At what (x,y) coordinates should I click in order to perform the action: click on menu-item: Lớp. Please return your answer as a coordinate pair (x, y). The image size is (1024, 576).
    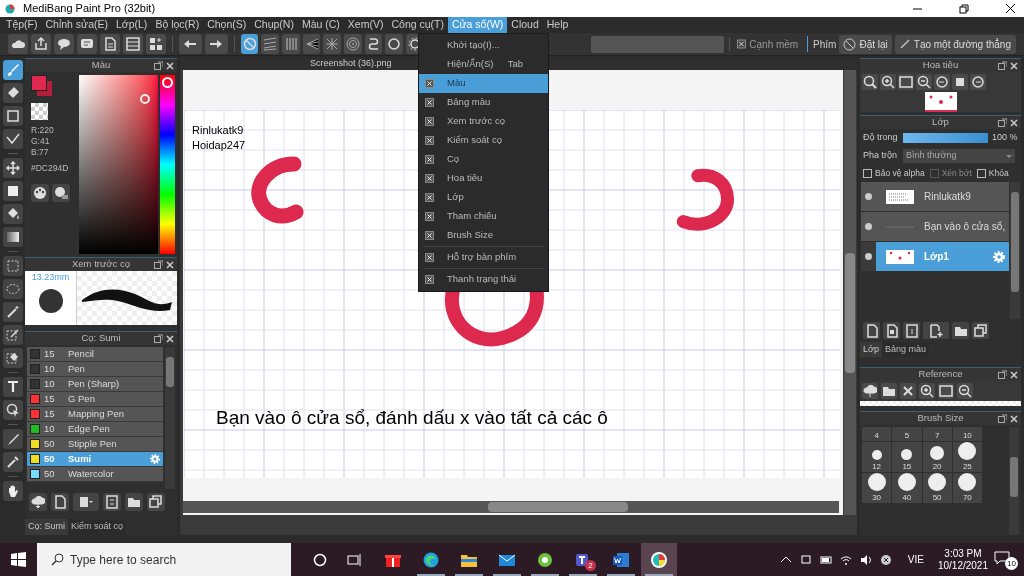
    Looking at the image, I should click on (483, 197).